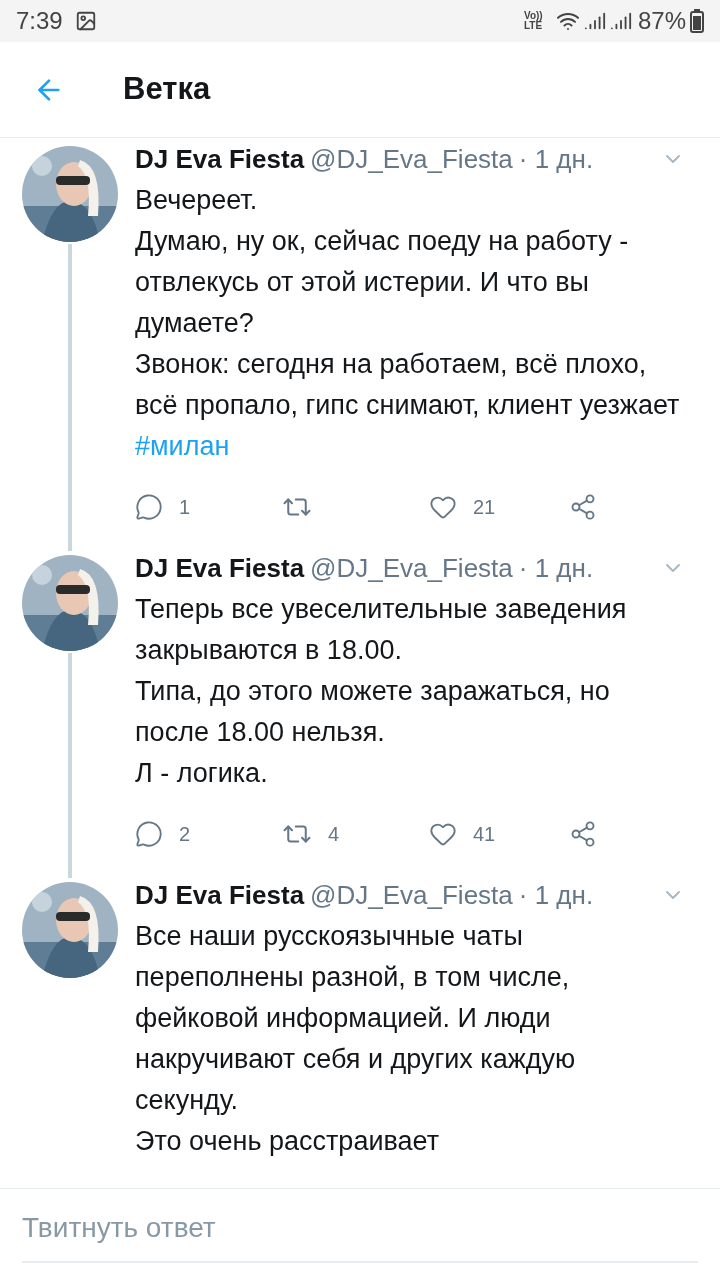 The height and width of the screenshot is (1280, 720). Describe the element at coordinates (334, 834) in the screenshot. I see `retweet-count: 4` at that location.